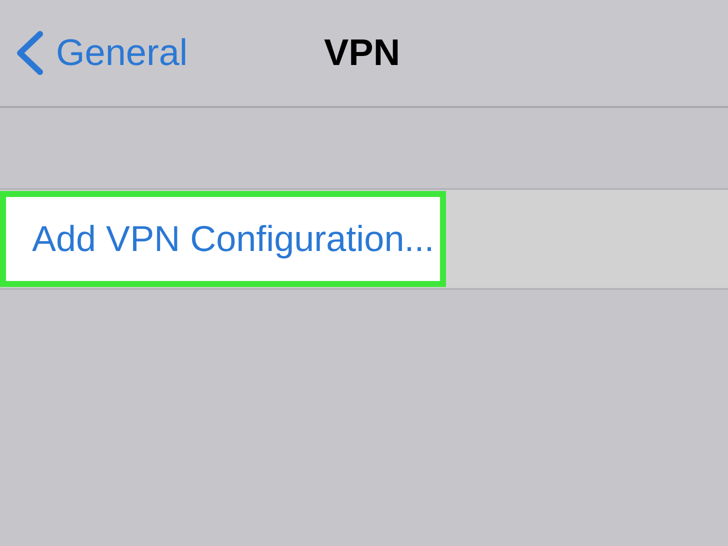  I want to click on back-chevron-icon, so click(29, 53).